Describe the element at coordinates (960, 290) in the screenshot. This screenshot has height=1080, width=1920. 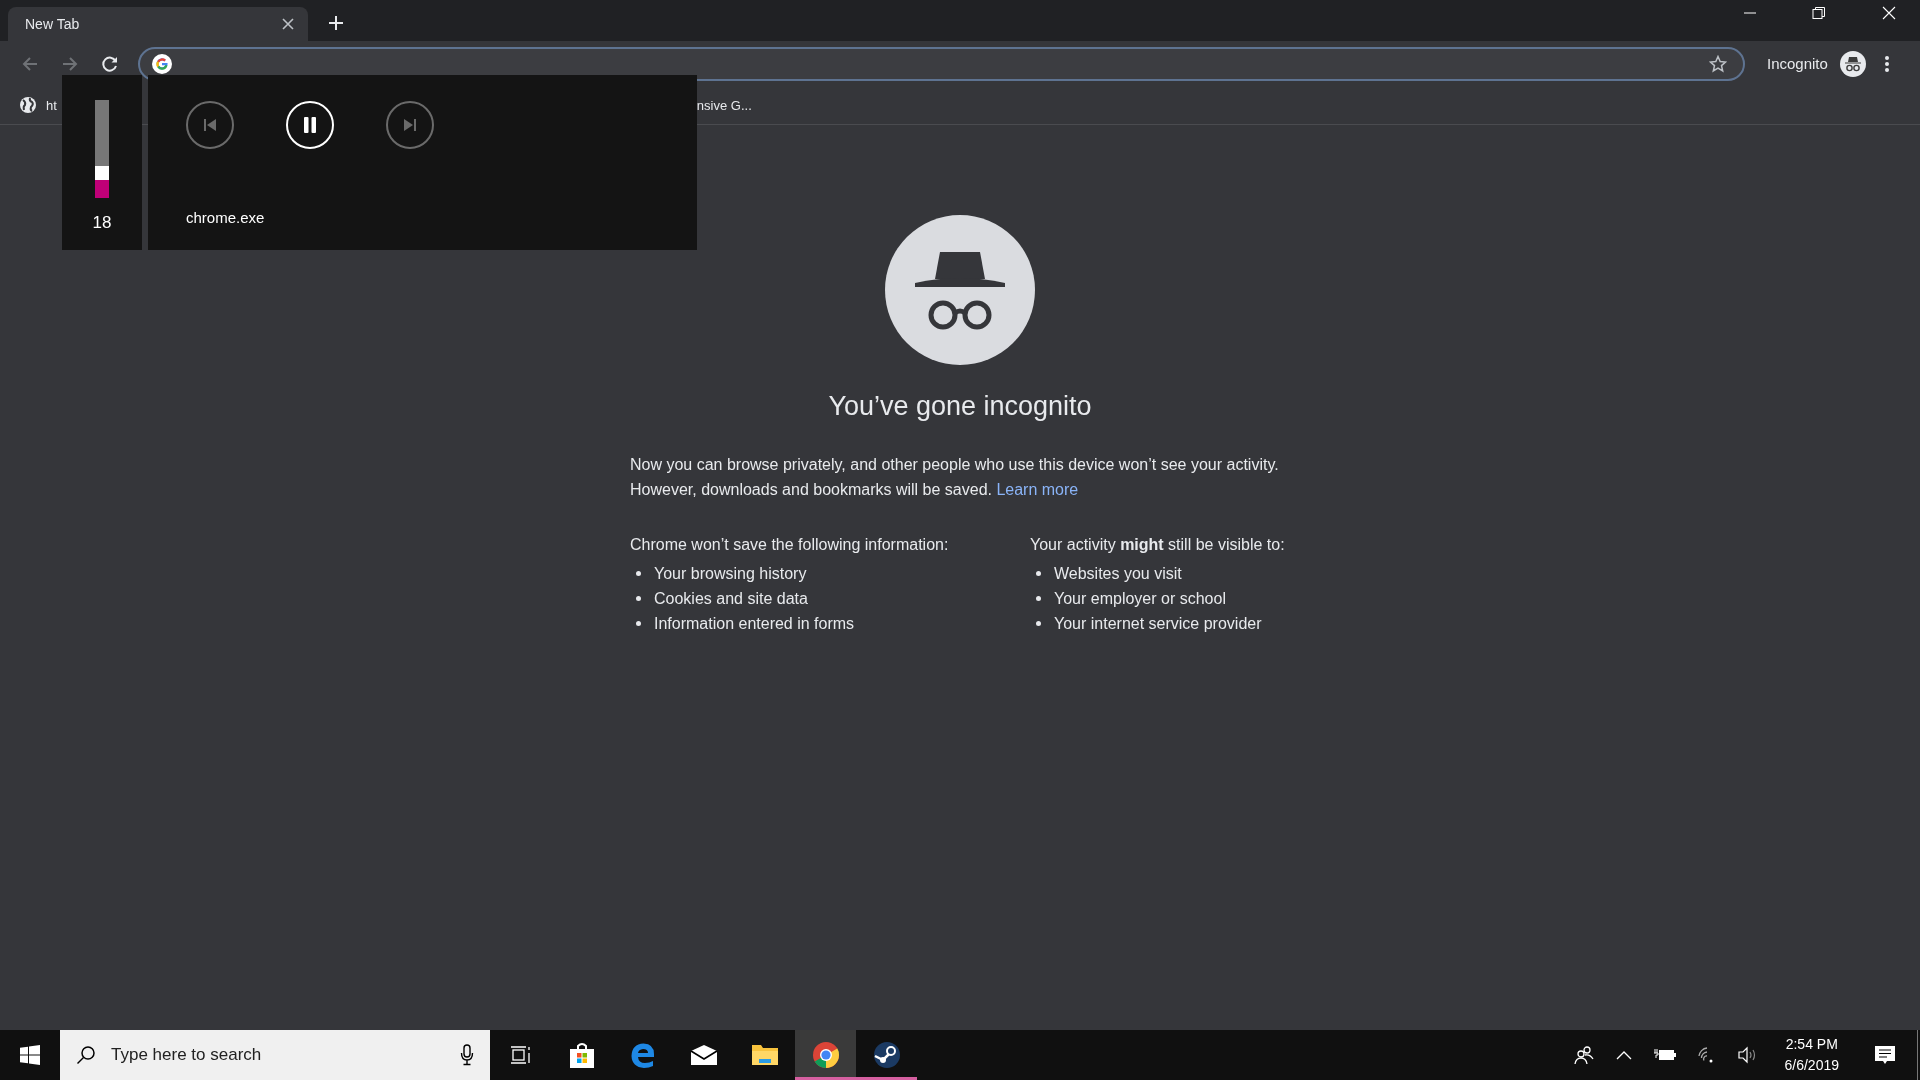
I see `incognito-icon` at that location.